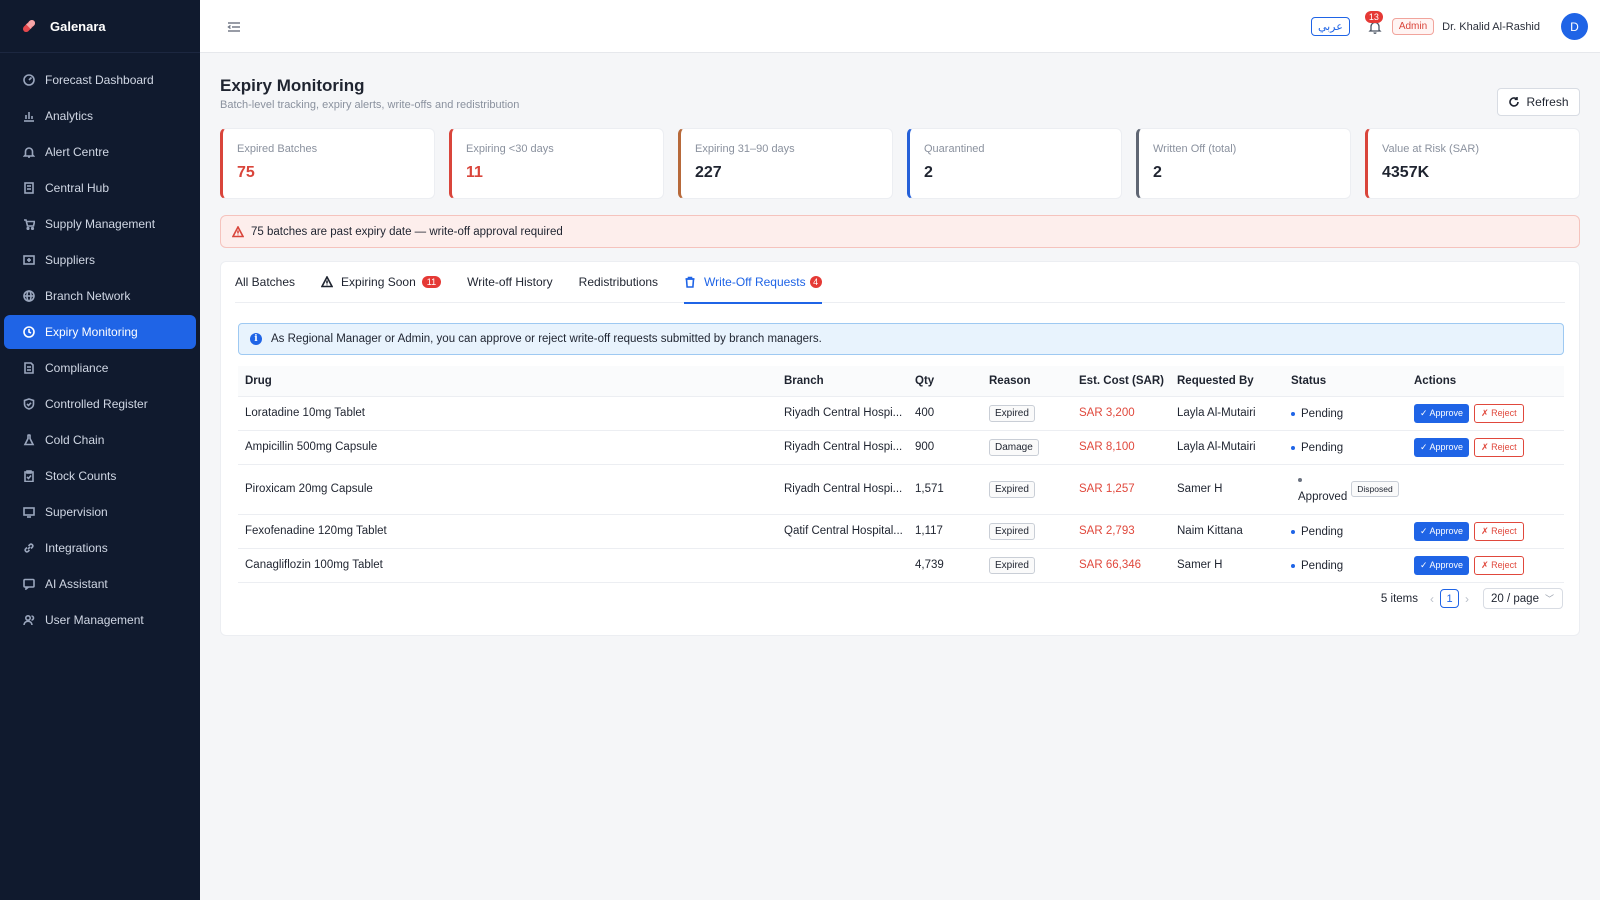 The width and height of the screenshot is (1600, 900). What do you see at coordinates (1467, 599) in the screenshot?
I see `next-page-icon: ›` at bounding box center [1467, 599].